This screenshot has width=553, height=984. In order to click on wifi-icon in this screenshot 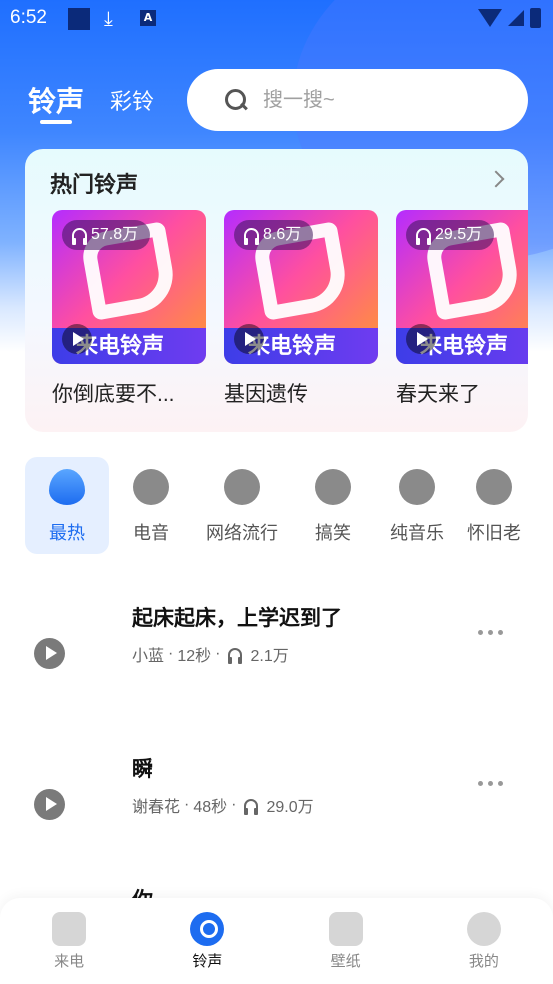, I will do `click(490, 18)`.